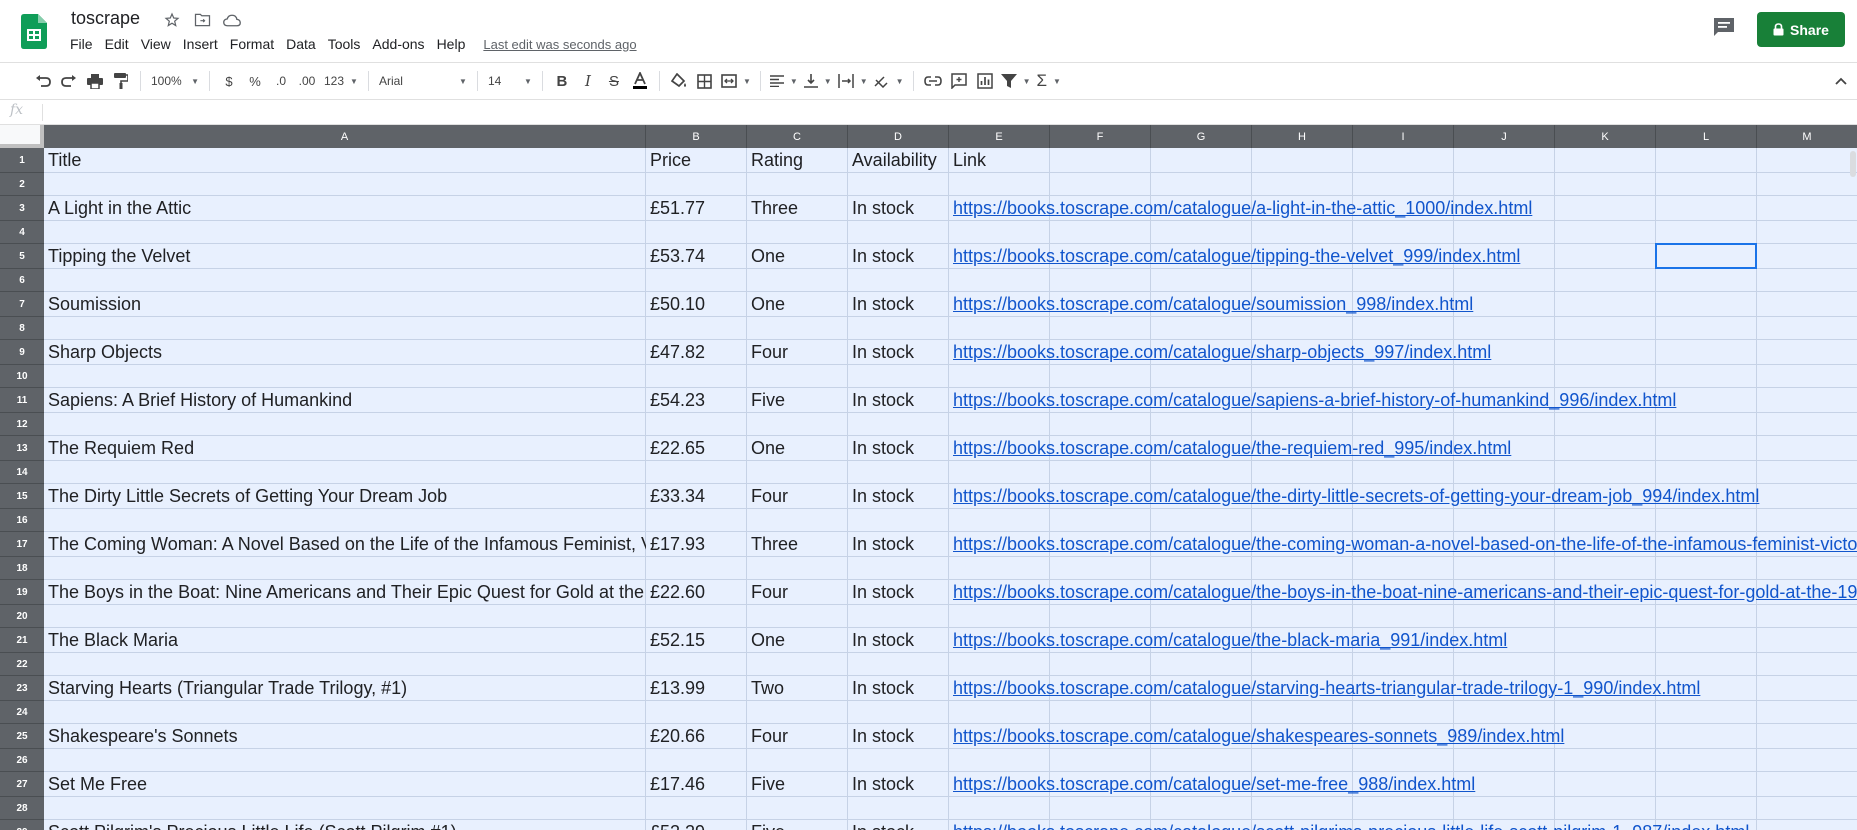  Describe the element at coordinates (640, 81) in the screenshot. I see `text-color-icon` at that location.